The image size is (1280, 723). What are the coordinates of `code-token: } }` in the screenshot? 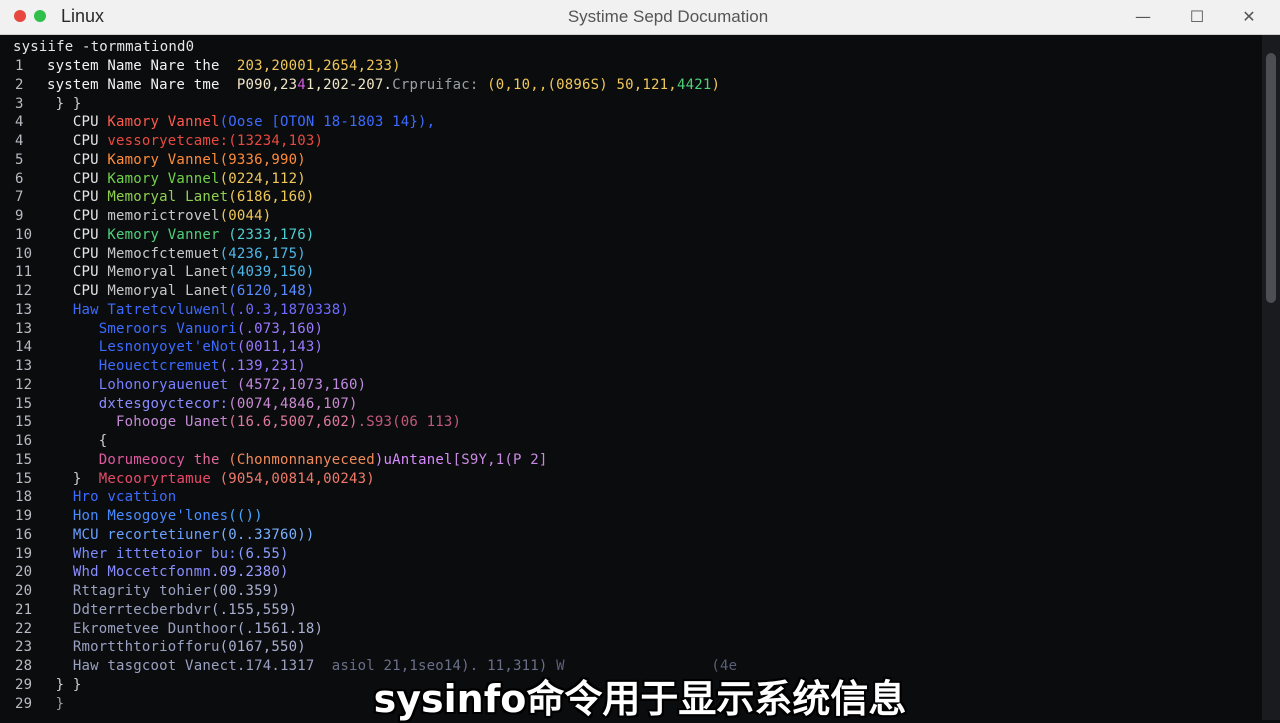 It's located at (64, 103).